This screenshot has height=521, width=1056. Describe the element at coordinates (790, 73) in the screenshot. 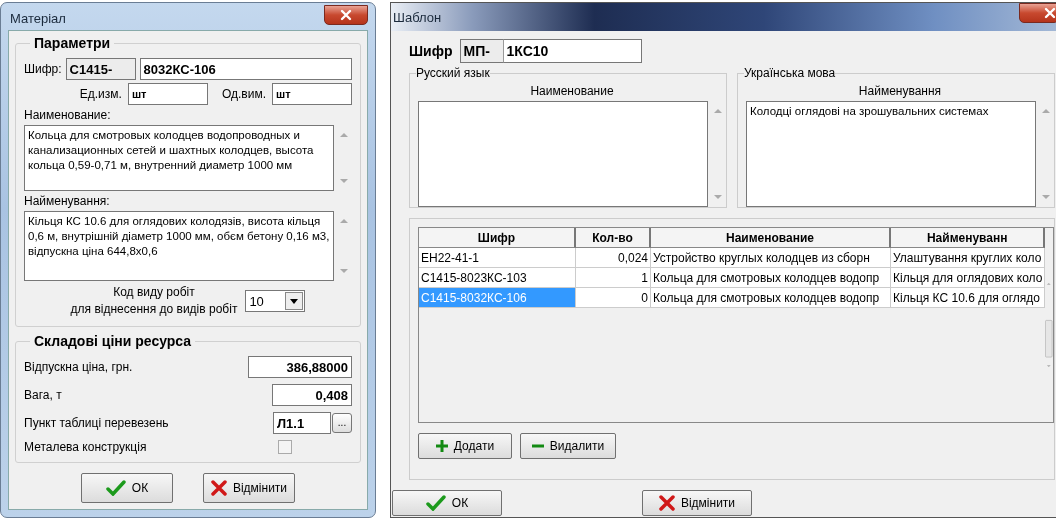

I see `group-title: Українська мова` at that location.